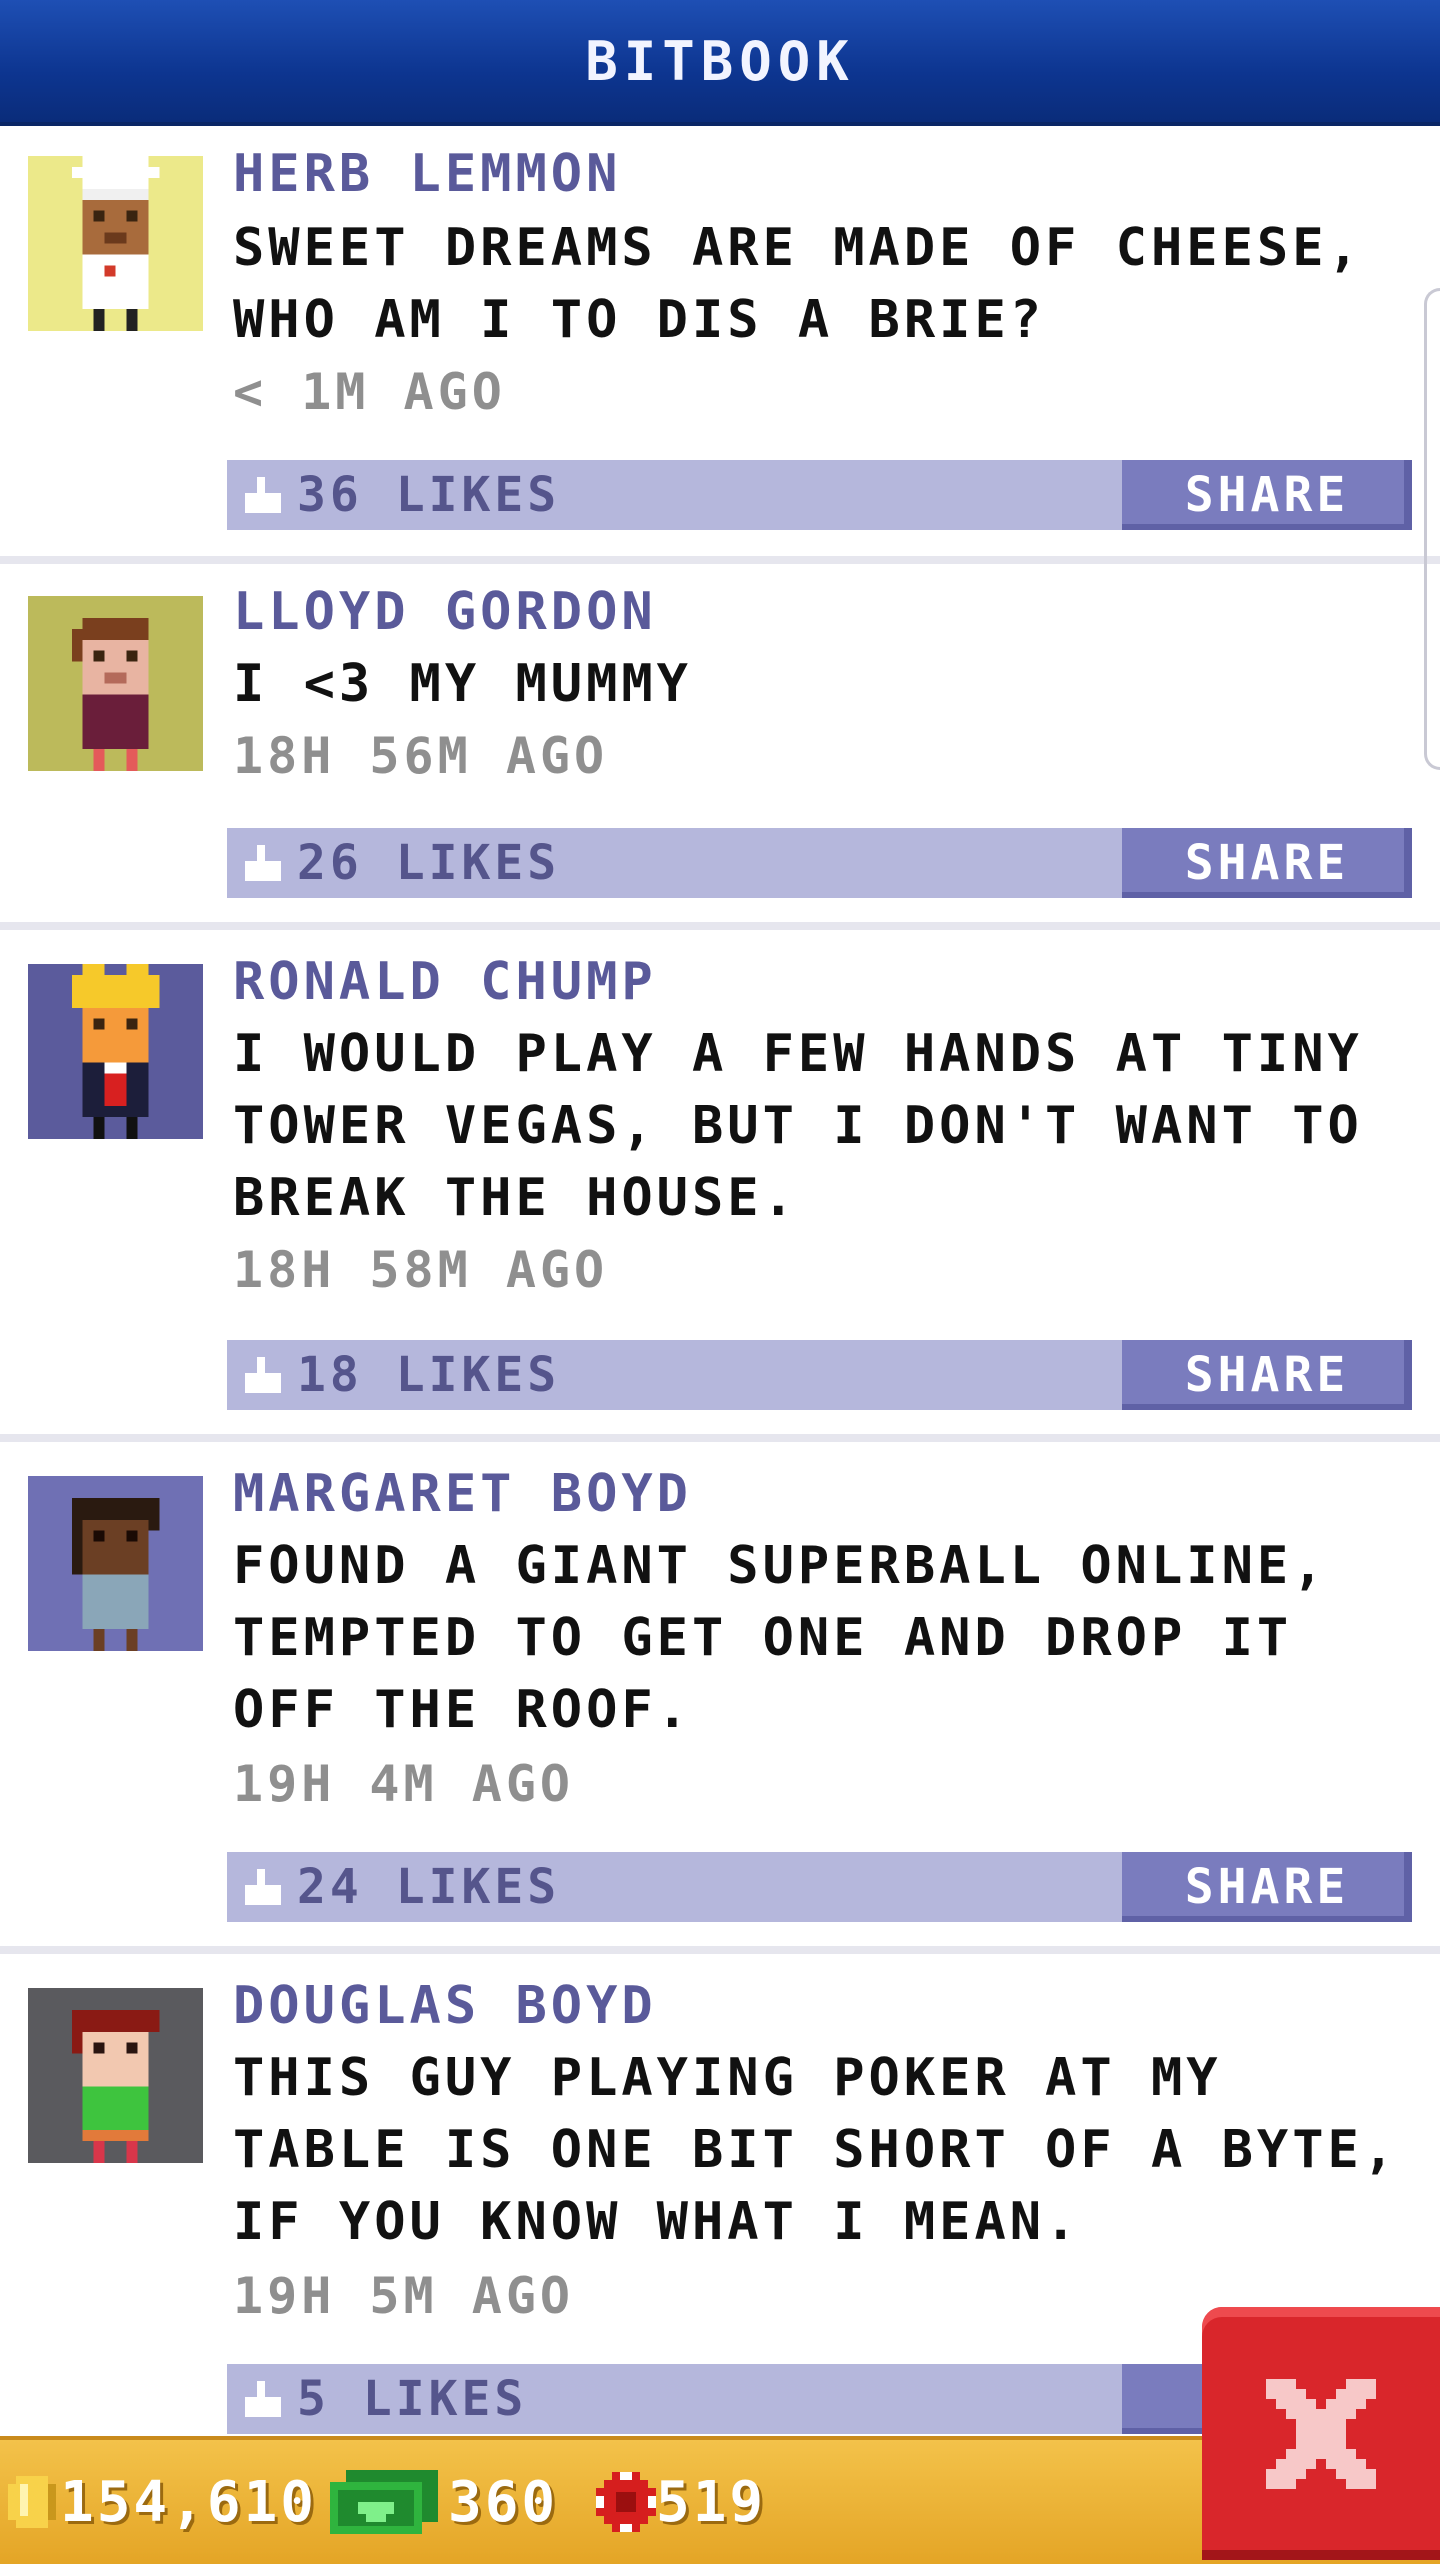 This screenshot has width=1440, height=2564. I want to click on post-time: 18H 56M AGO, so click(421, 756).